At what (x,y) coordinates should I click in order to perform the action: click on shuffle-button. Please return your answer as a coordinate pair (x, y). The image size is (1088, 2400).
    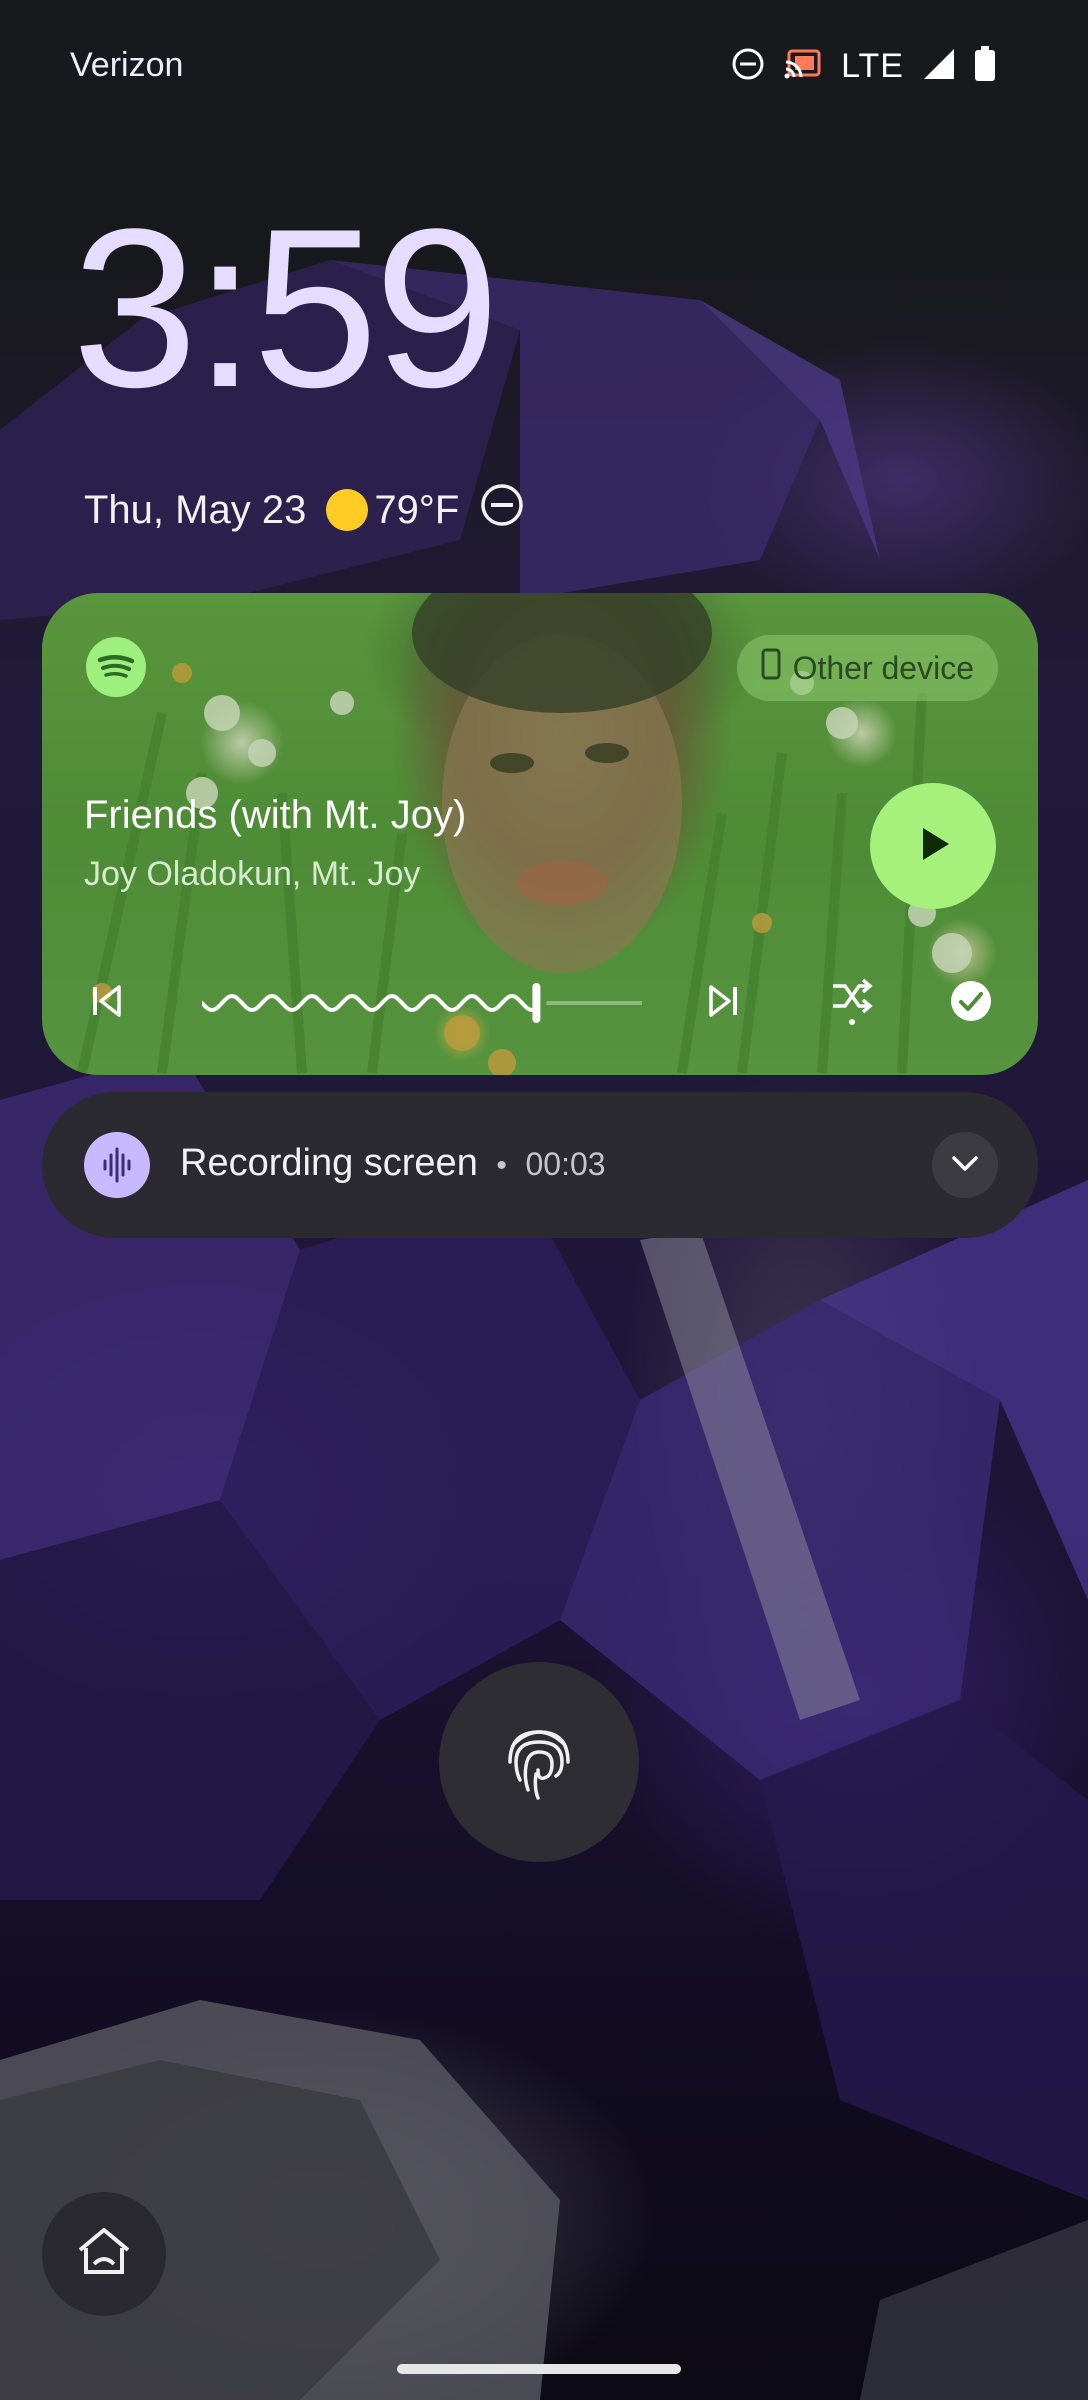
    Looking at the image, I should click on (852, 1003).